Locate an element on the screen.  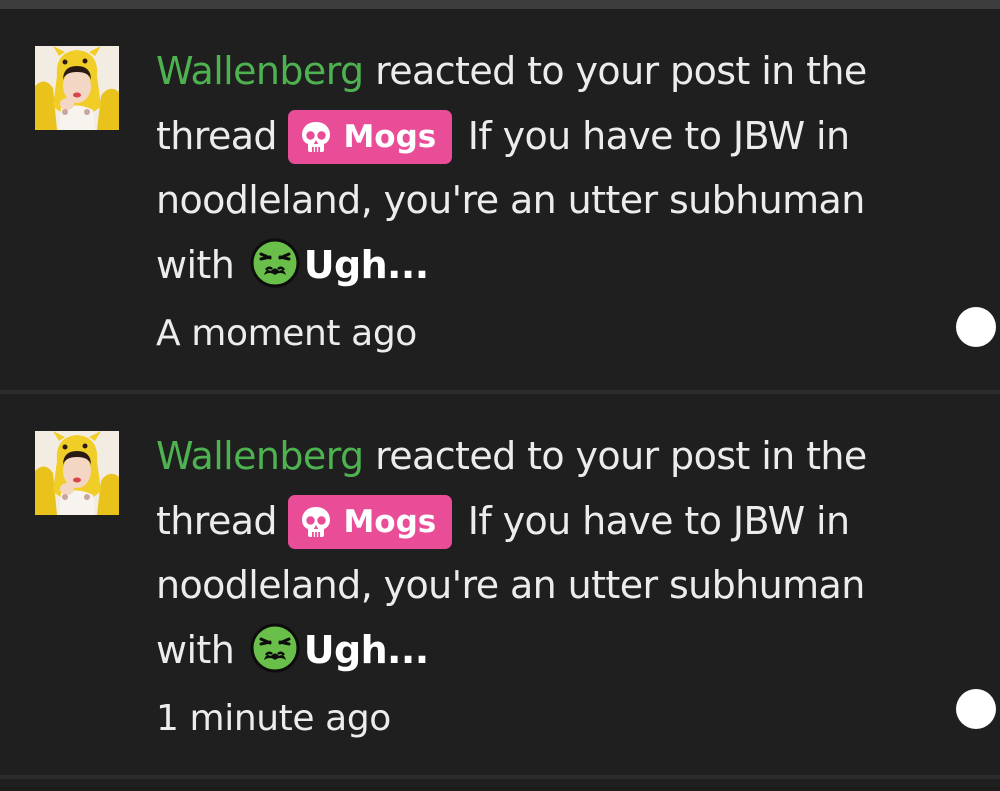
notification-time: A moment ago is located at coordinates (286, 333).